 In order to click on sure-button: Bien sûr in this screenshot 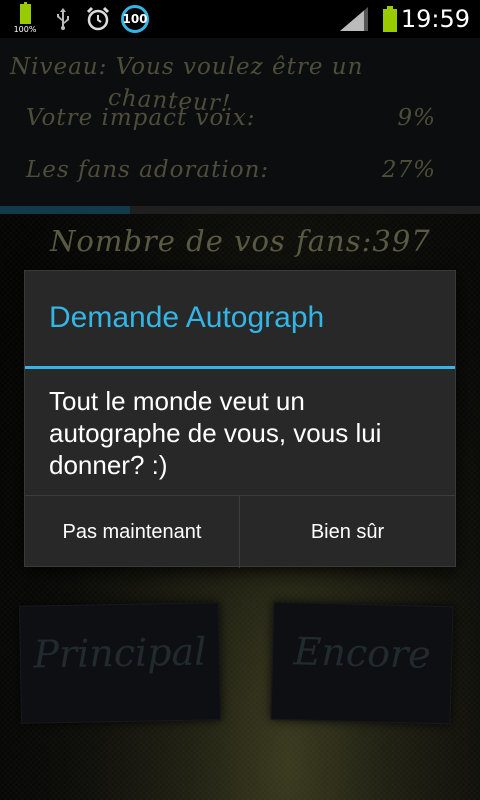, I will do `click(347, 532)`.